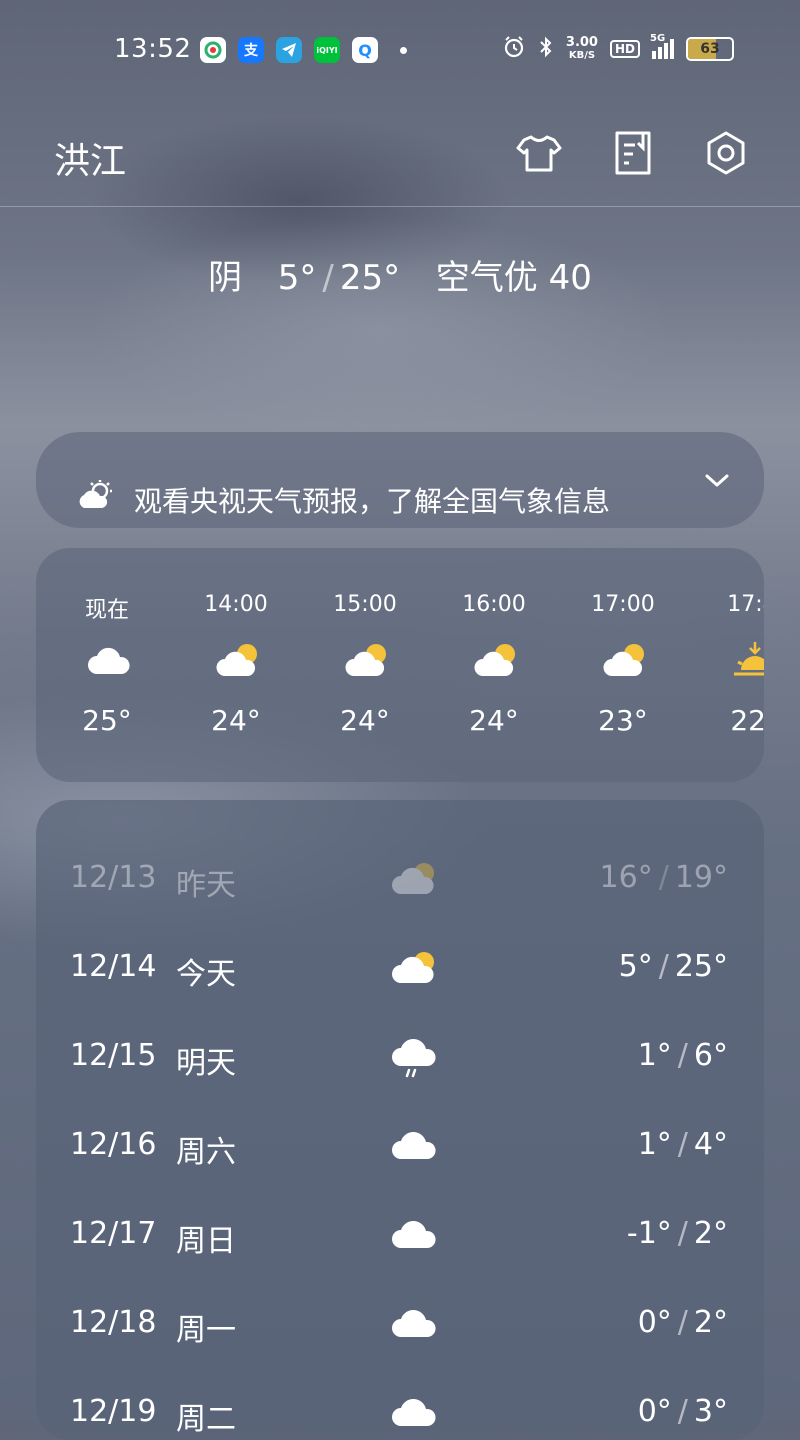  I want to click on daily-row: 12/19 周二 0°/3°, so click(400, 1406).